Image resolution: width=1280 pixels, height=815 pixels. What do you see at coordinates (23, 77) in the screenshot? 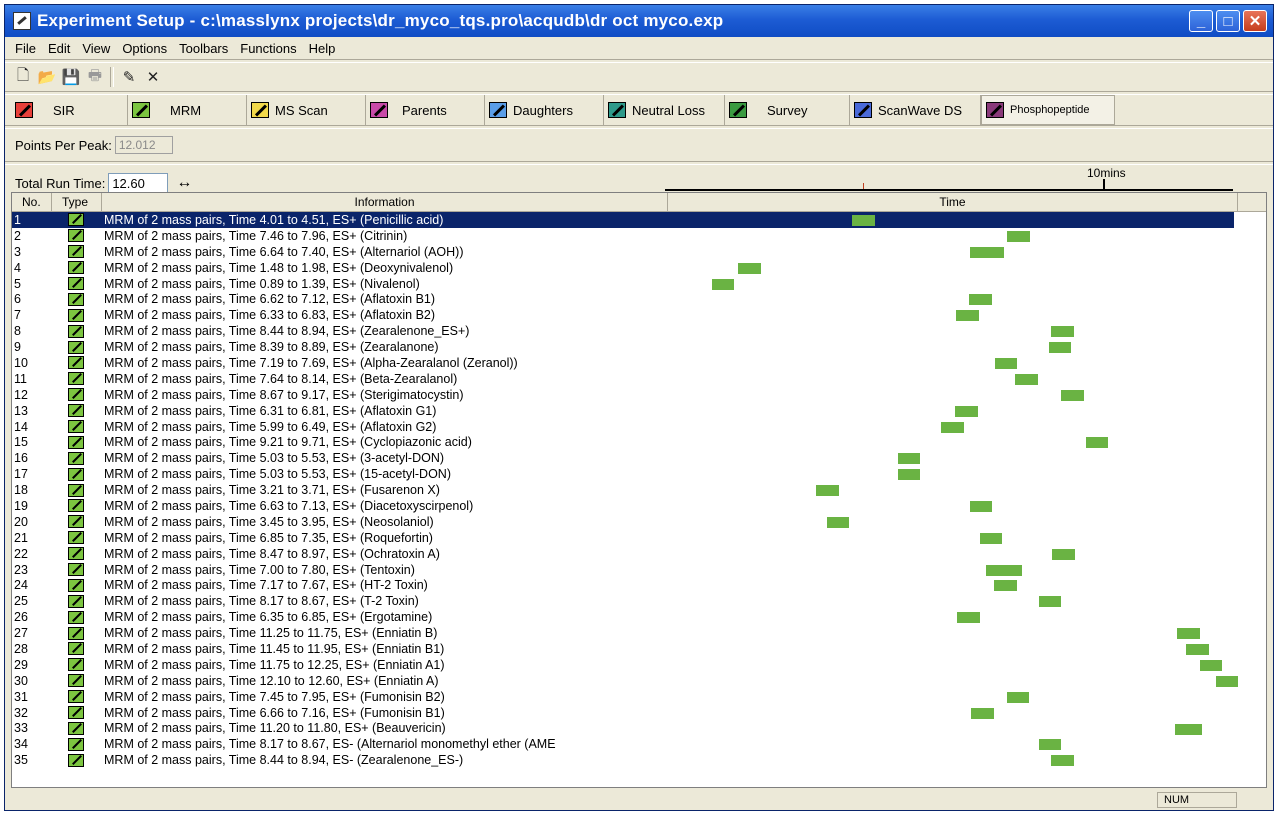
I see `new-file-icon: 🗋` at bounding box center [23, 77].